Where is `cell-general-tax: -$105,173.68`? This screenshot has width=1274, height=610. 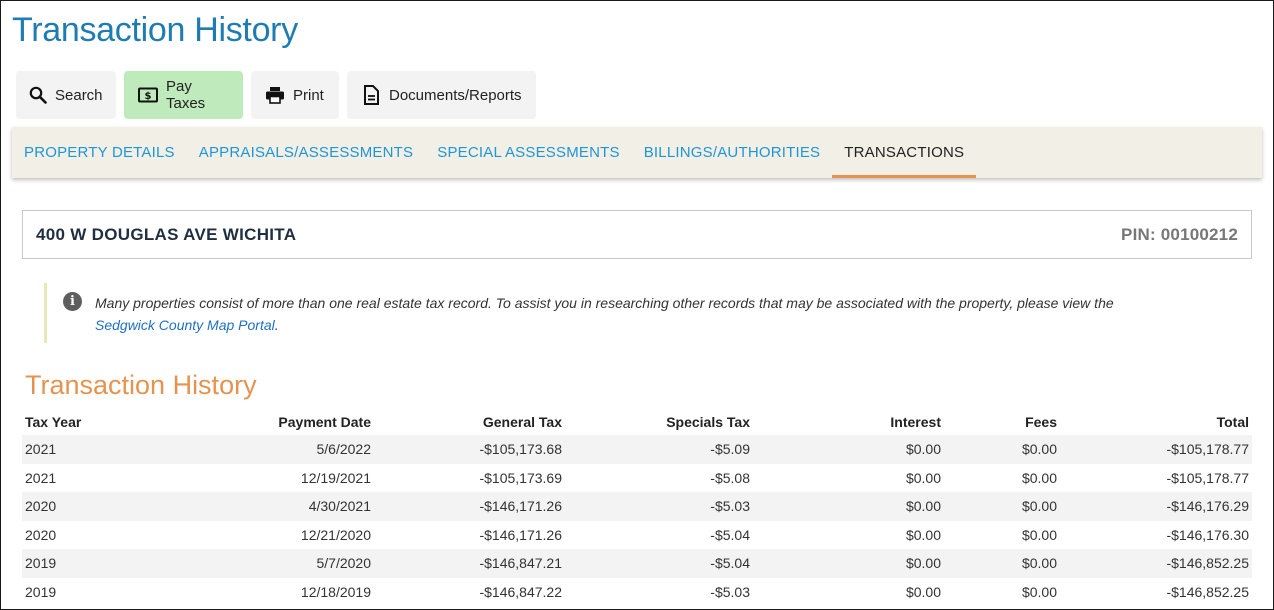
cell-general-tax: -$105,173.68 is located at coordinates (469, 449).